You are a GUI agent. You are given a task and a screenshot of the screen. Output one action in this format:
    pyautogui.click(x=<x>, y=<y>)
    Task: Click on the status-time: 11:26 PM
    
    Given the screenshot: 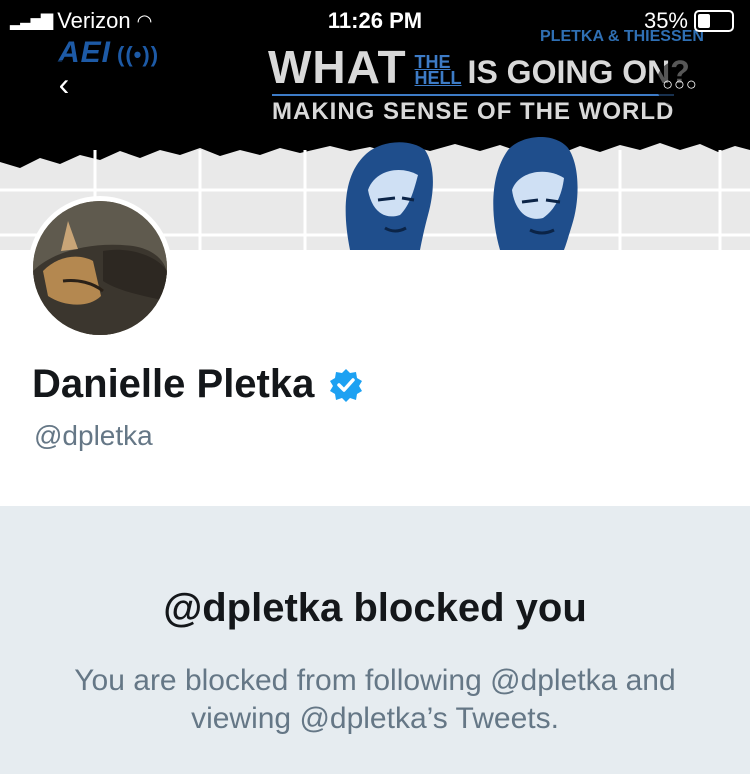 What is the action you would take?
    pyautogui.click(x=375, y=20)
    